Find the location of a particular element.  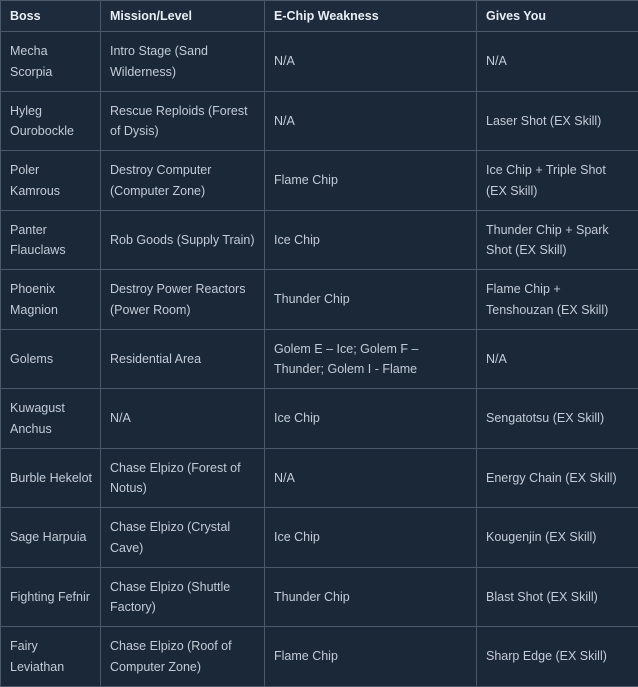

cell-mission: Chase Elpizo (Forest of Notus) is located at coordinates (183, 478).